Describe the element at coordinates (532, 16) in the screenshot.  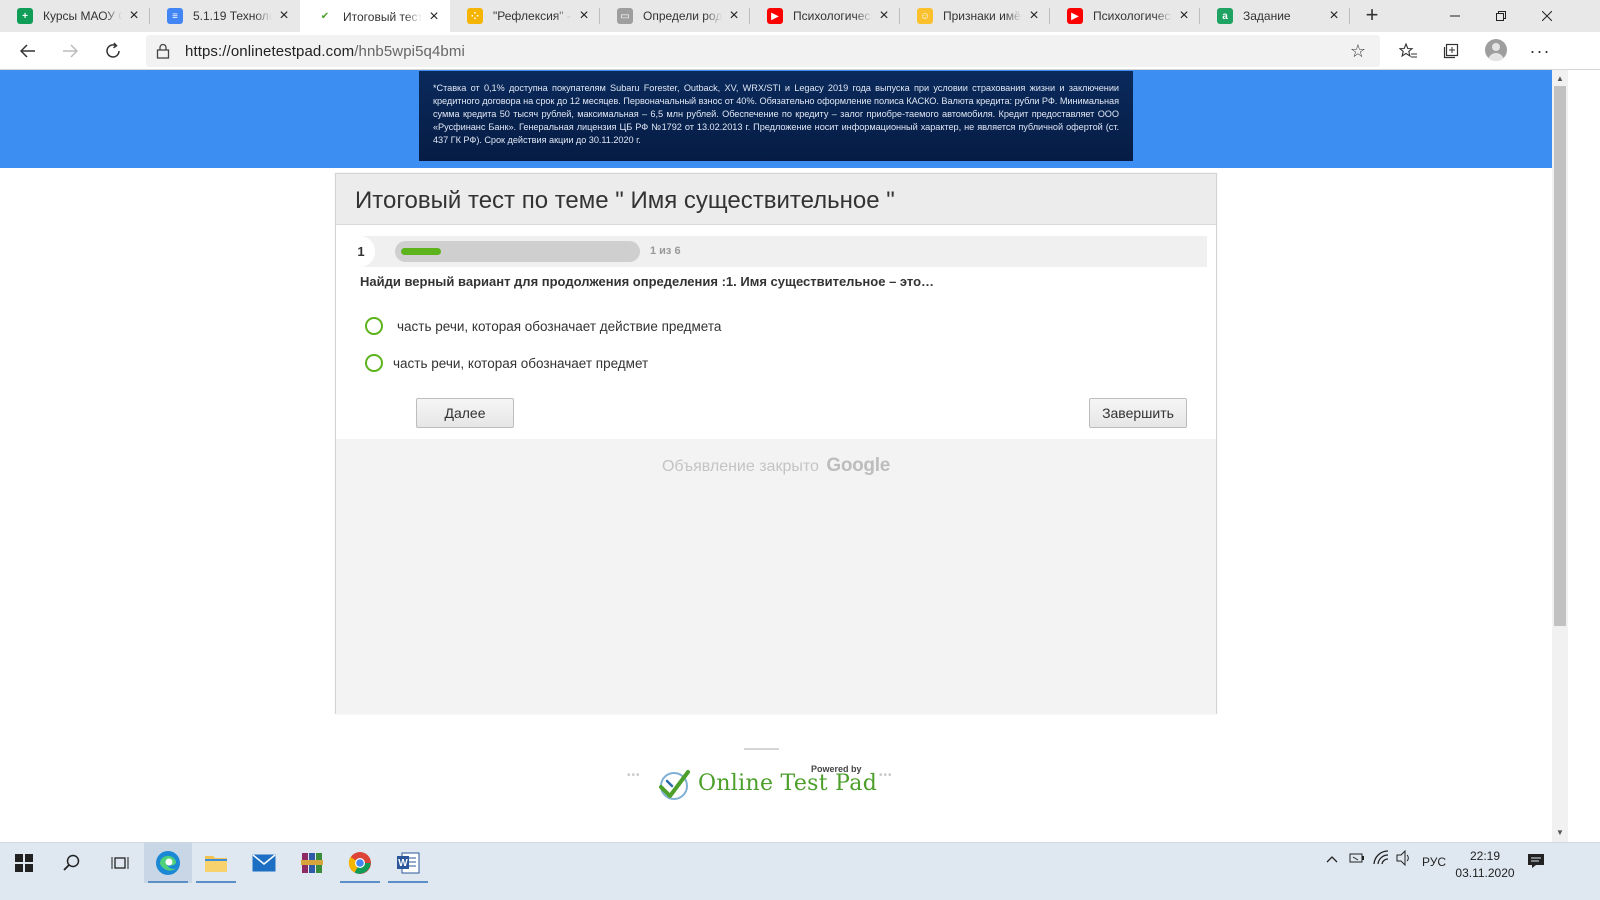
I see `tab-title: "Рефлексия" - Prezi` at that location.